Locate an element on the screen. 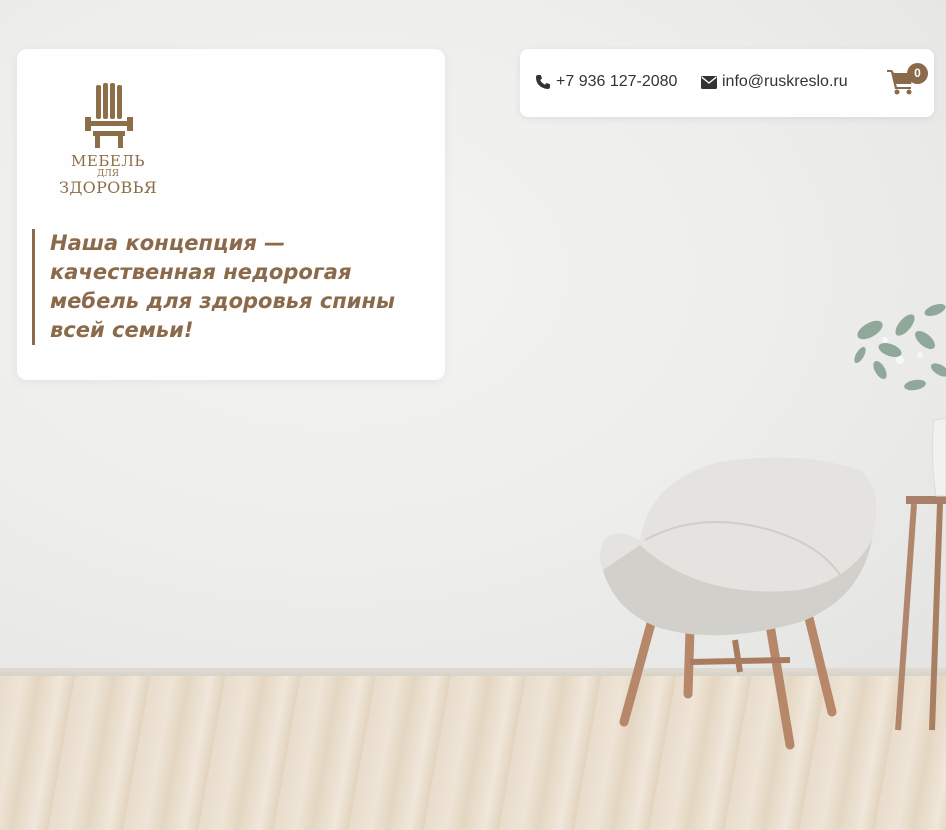  cart-count-badge: 0 is located at coordinates (917, 73).